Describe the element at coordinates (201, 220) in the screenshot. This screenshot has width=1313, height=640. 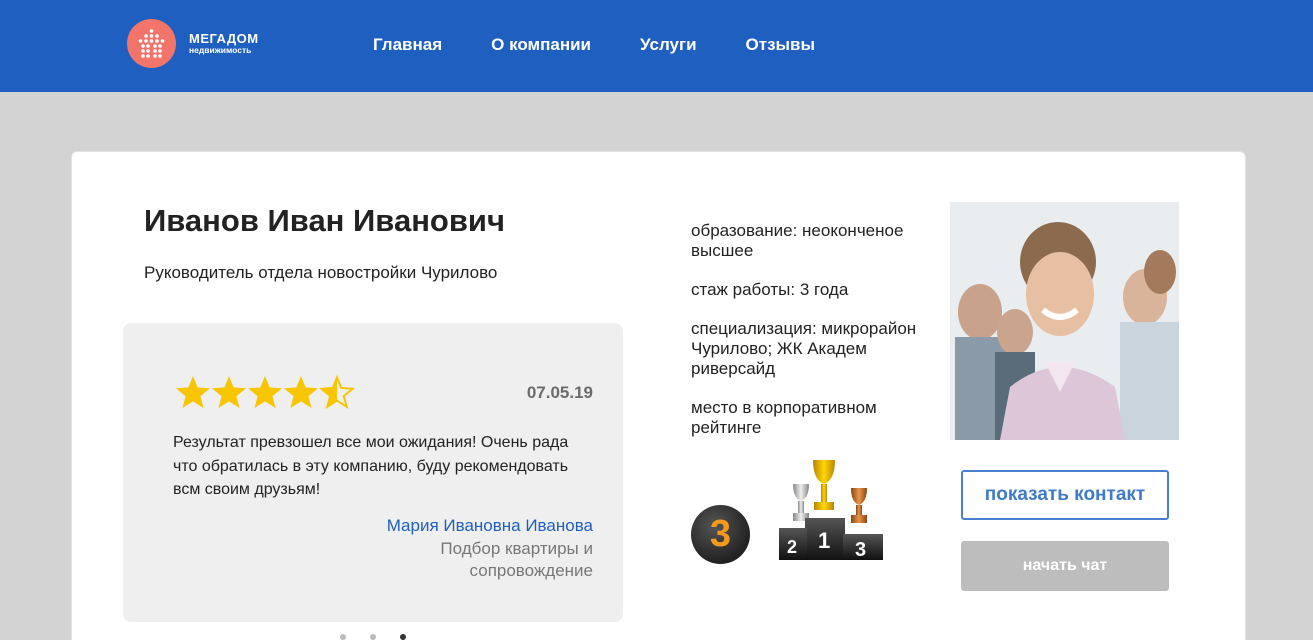
I see `agent-last-name: Иванов` at that location.